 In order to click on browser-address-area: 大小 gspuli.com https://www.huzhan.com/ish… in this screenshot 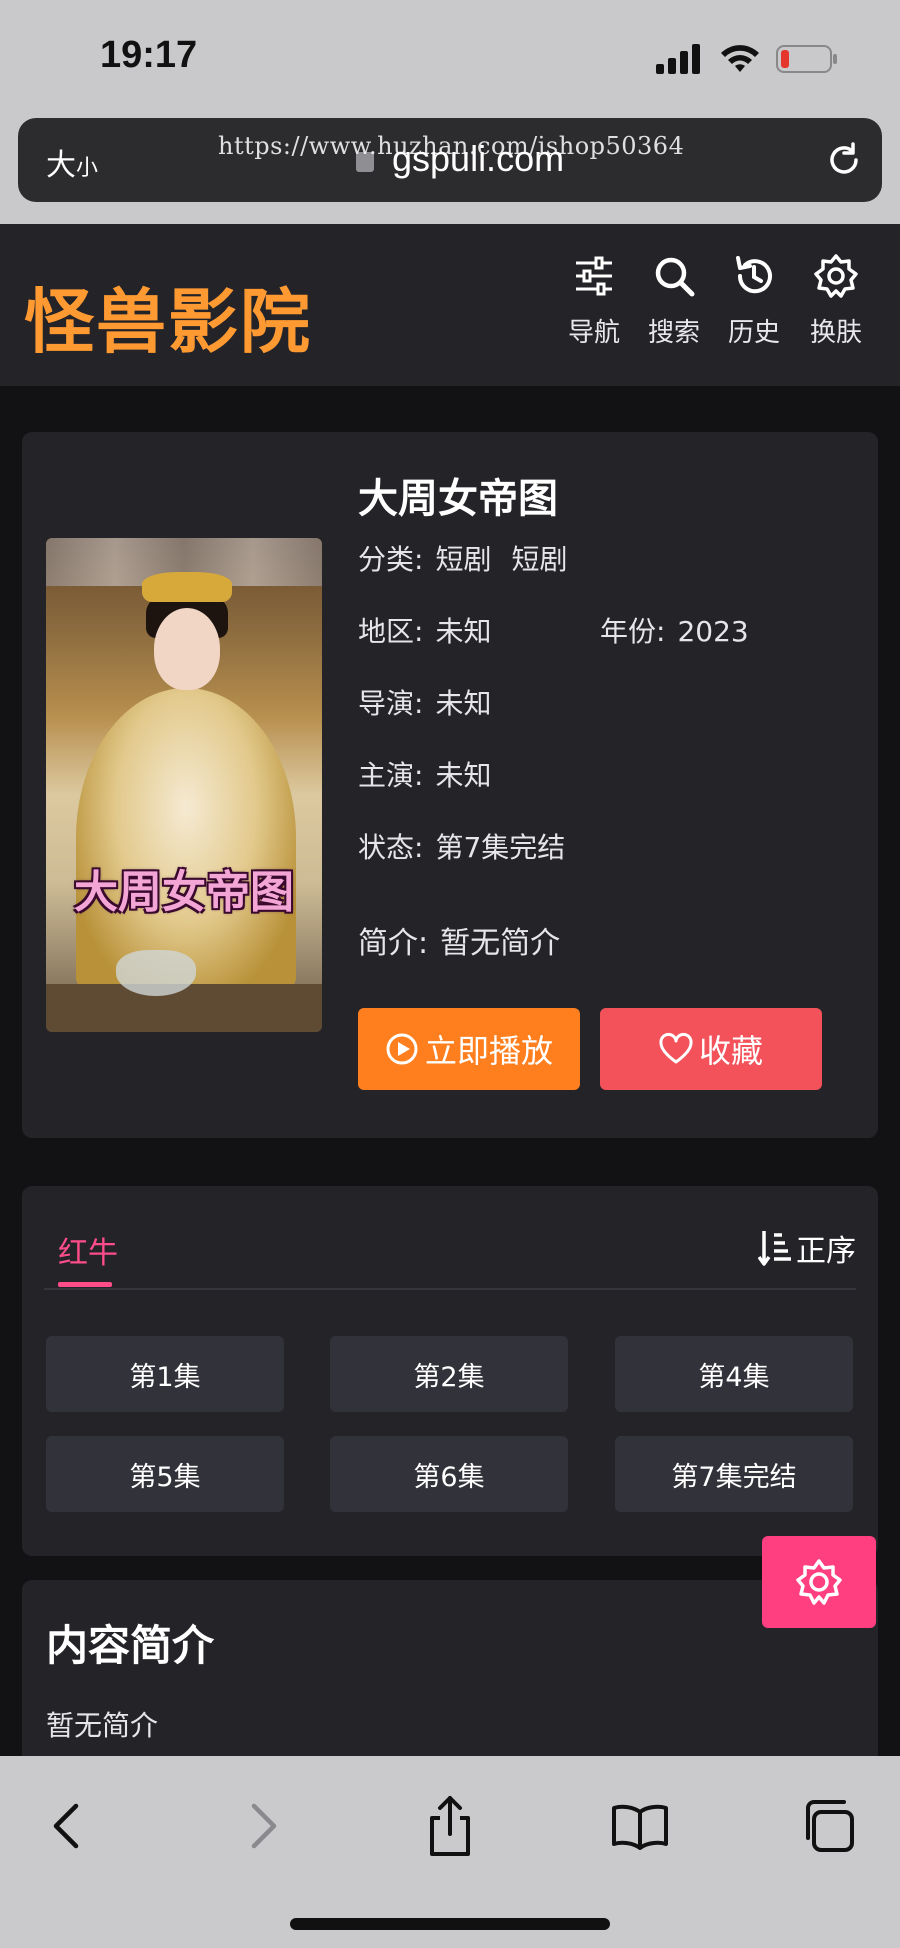, I will do `click(450, 168)`.